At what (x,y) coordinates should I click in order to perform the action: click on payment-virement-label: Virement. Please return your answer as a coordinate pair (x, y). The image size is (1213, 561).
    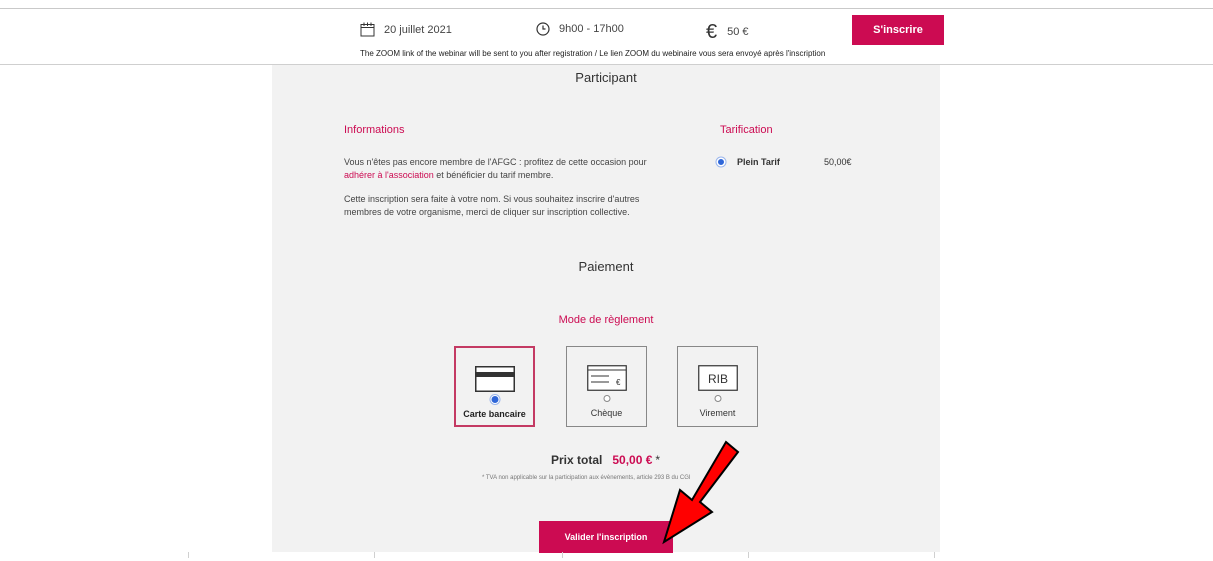
    Looking at the image, I should click on (717, 413).